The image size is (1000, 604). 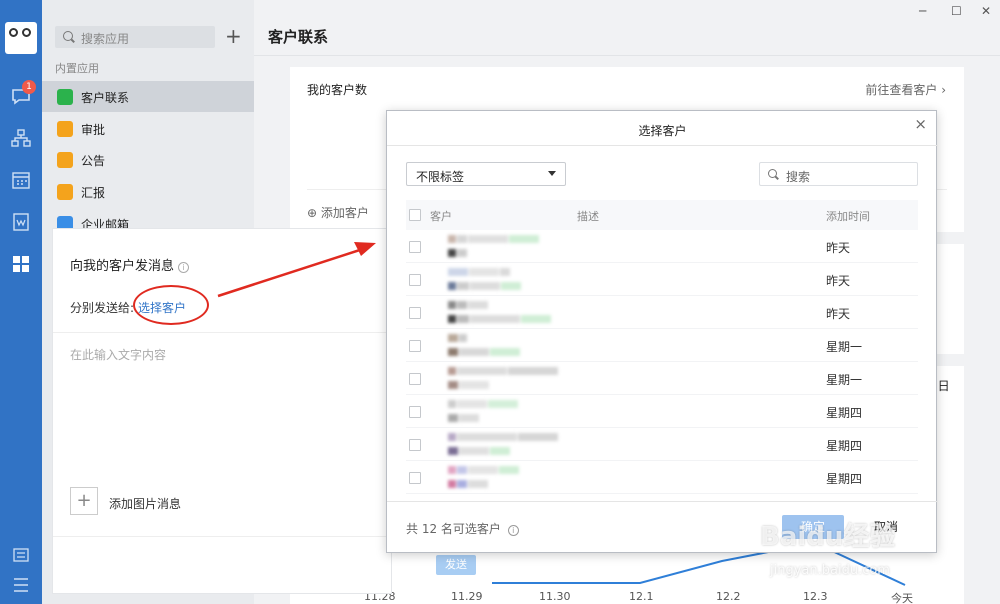 I want to click on caret-down-icon, so click(x=552, y=173).